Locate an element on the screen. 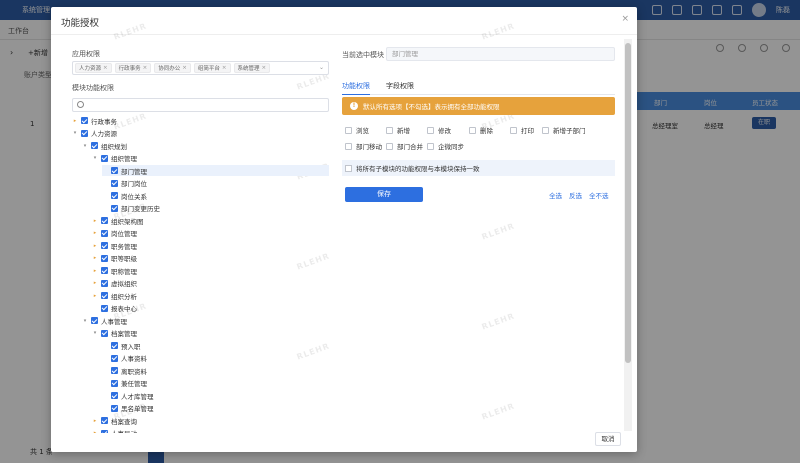  tab-function-permission: 功能权限 is located at coordinates (356, 88).